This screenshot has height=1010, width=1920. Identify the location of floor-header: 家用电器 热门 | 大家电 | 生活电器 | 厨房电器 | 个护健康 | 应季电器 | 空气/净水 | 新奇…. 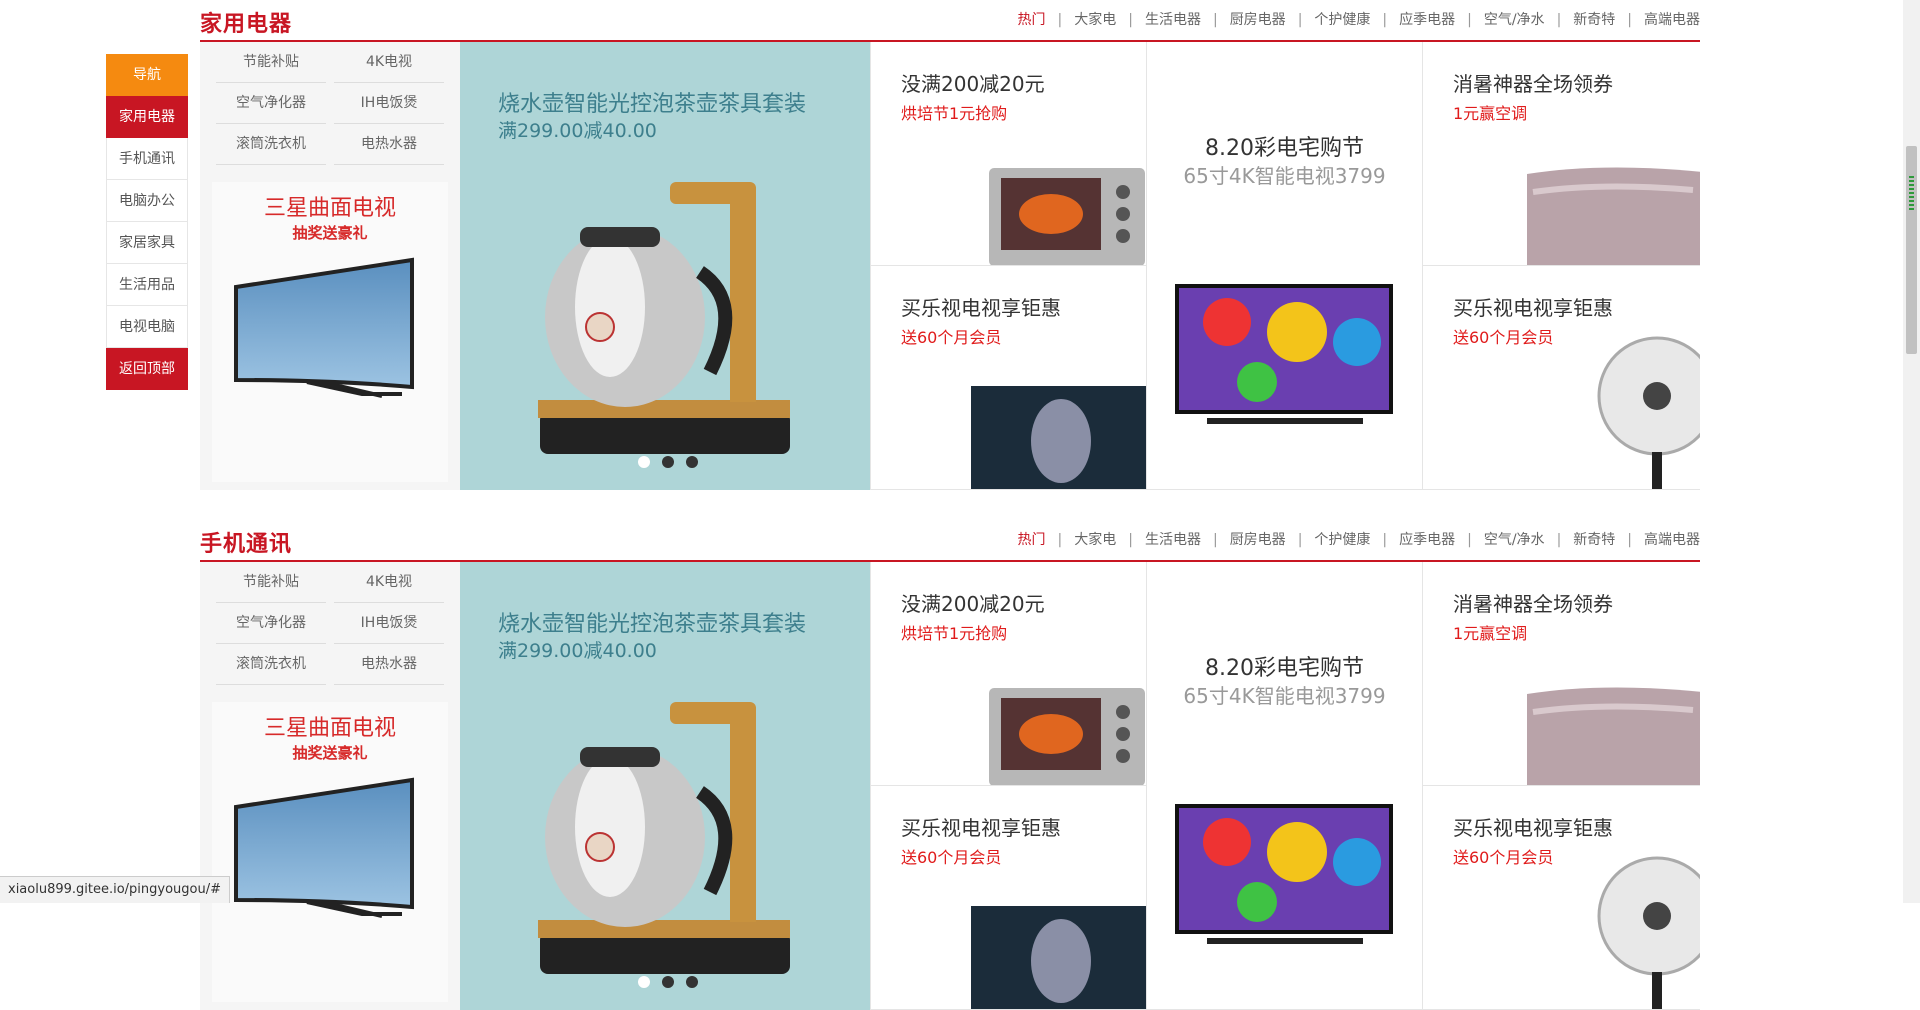
(950, 21).